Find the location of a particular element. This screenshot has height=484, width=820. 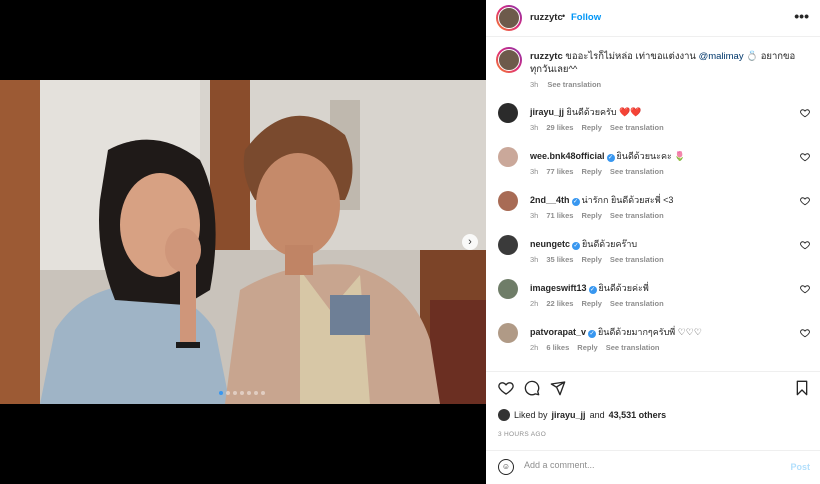

caption-meta: 3h See translation is located at coordinates (565, 84).